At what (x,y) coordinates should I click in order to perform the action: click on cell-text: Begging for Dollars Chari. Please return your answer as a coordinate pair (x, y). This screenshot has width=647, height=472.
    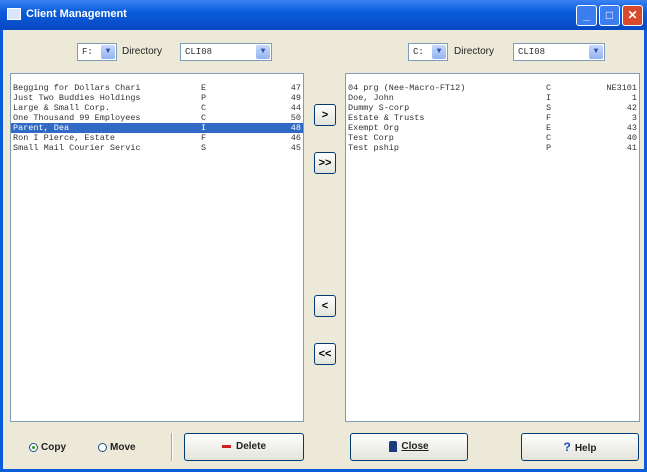
    Looking at the image, I should click on (77, 88).